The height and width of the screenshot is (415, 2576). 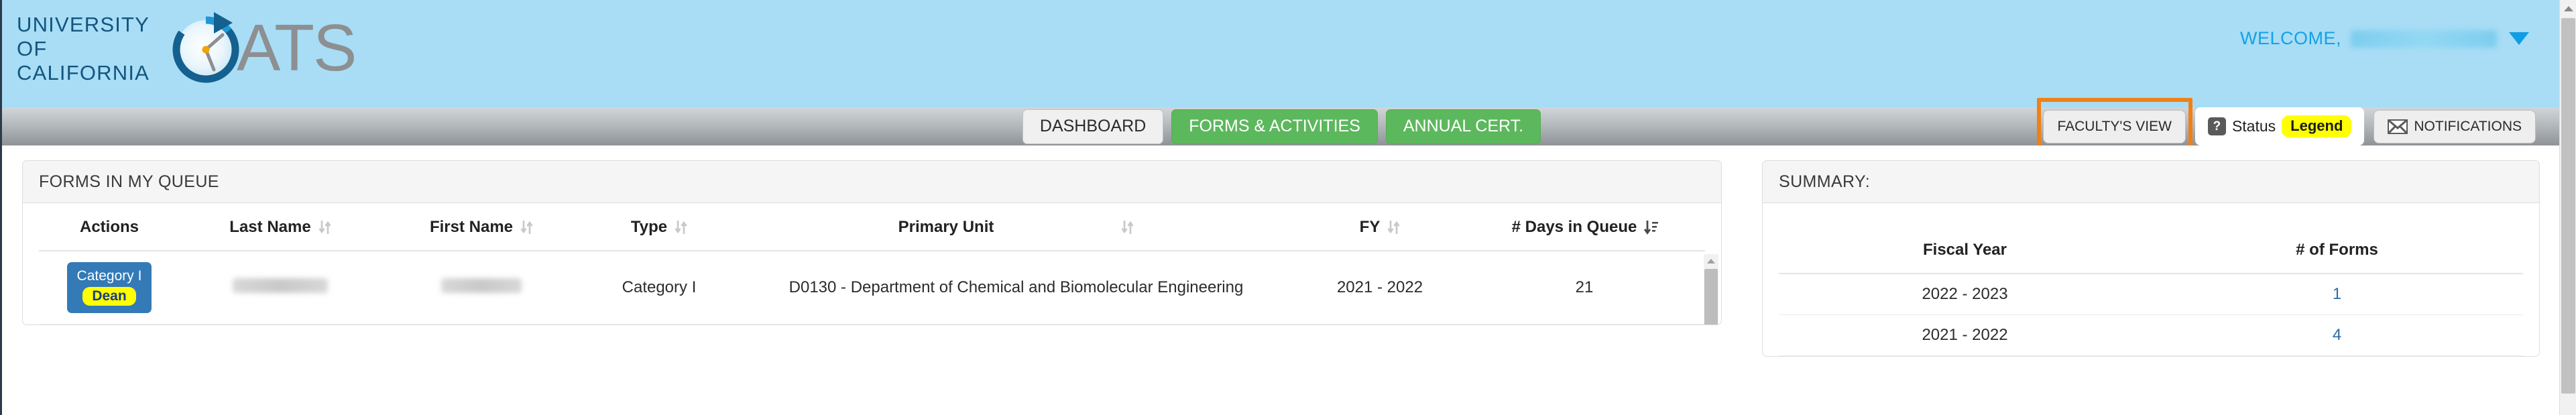 What do you see at coordinates (2317, 126) in the screenshot?
I see `legend-badge: Legend` at bounding box center [2317, 126].